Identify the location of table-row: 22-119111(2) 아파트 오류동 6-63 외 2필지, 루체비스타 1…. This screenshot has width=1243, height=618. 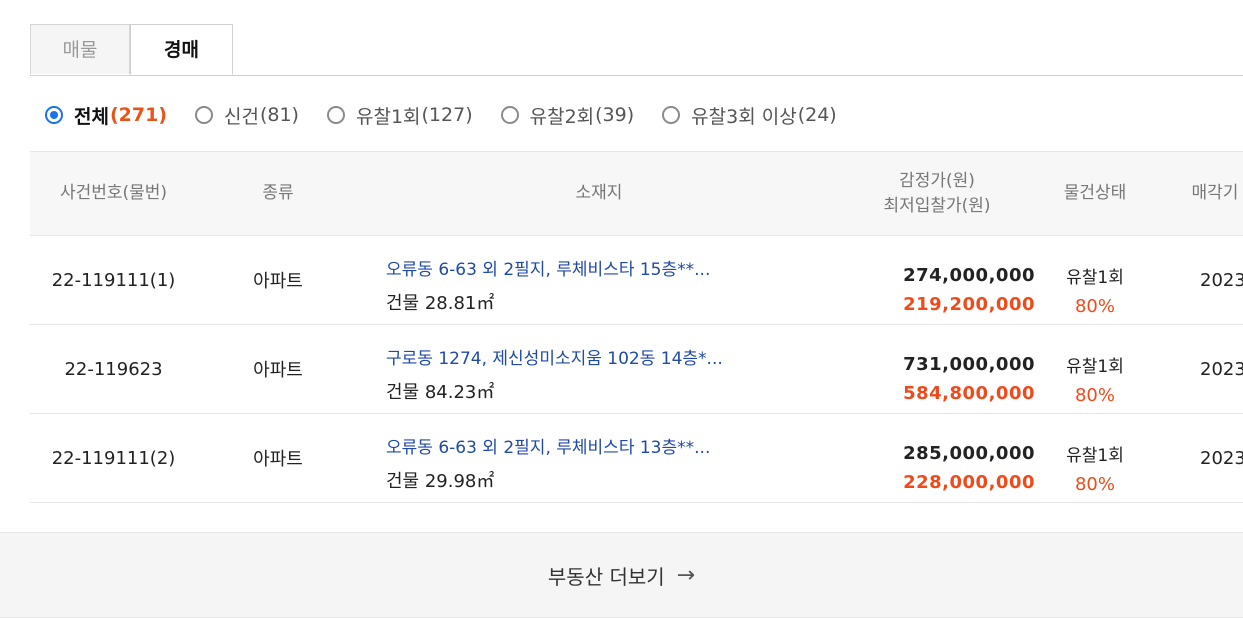
(636, 458).